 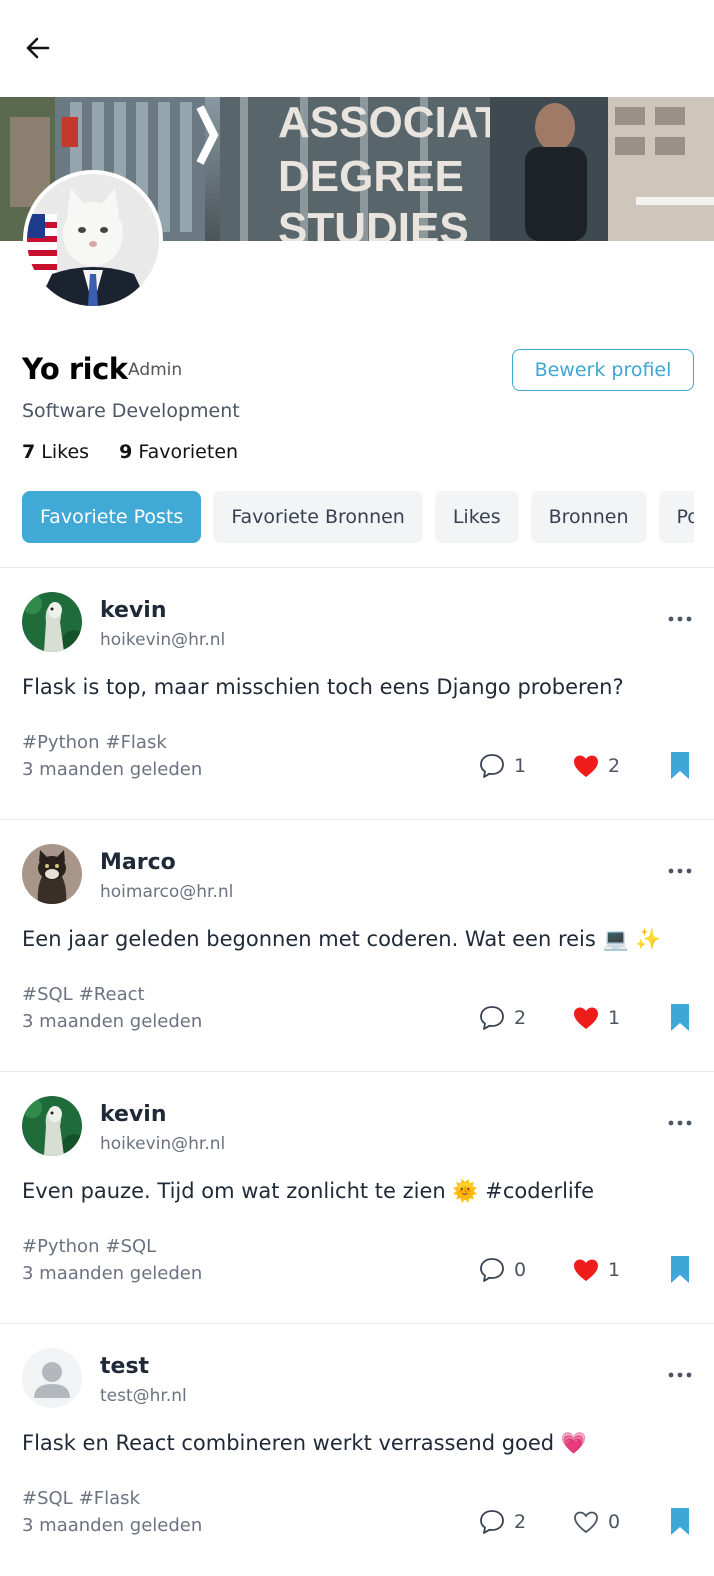 What do you see at coordinates (155, 370) in the screenshot?
I see `profile-role-badge: Admin` at bounding box center [155, 370].